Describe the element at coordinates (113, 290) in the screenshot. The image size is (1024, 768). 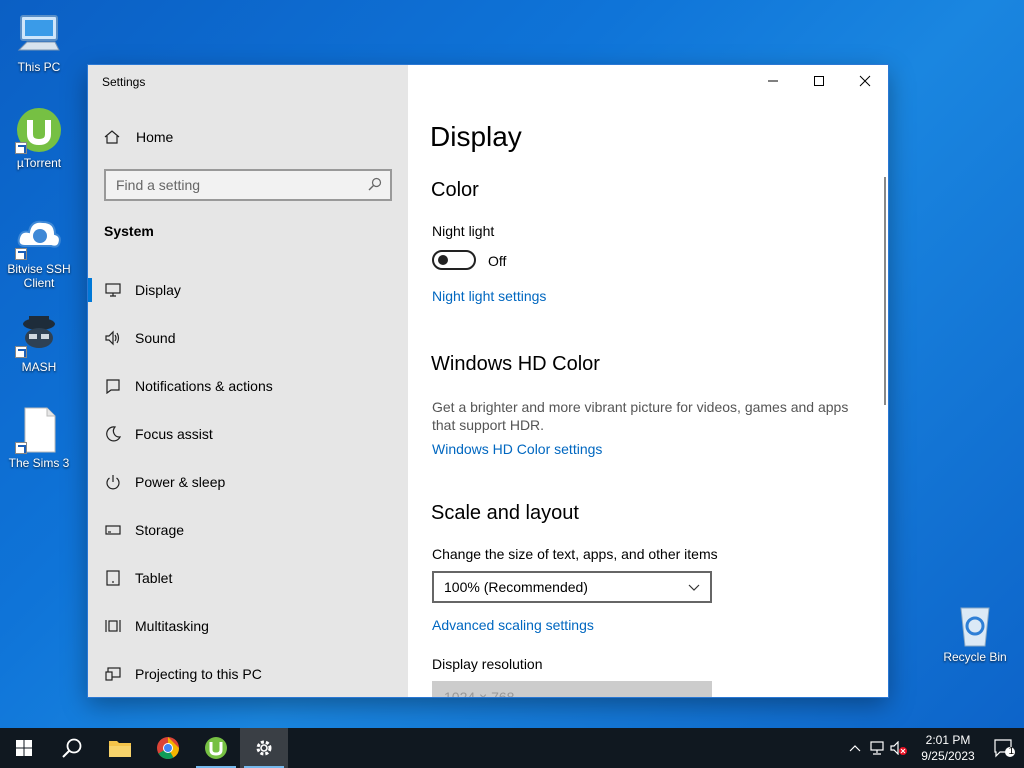
I see `monitor-icon` at that location.